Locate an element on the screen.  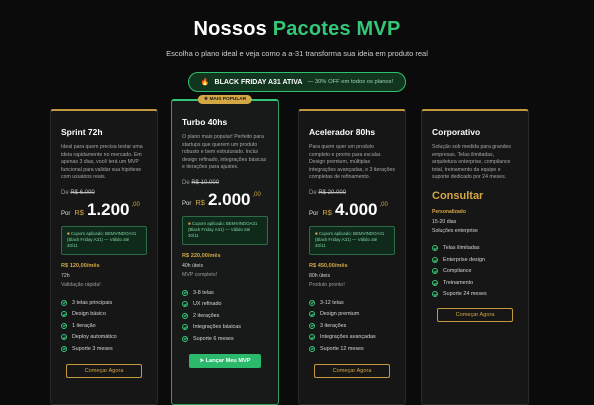
plan-name: Corporativo is located at coordinates (456, 132).